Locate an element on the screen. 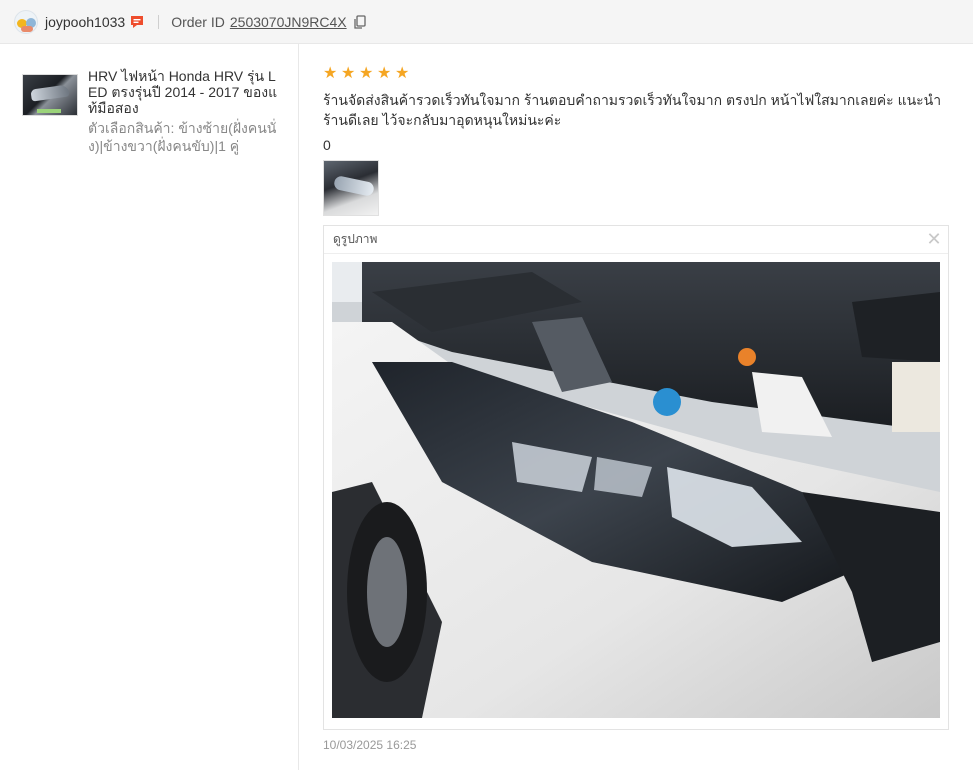  copy-icon is located at coordinates (360, 21).